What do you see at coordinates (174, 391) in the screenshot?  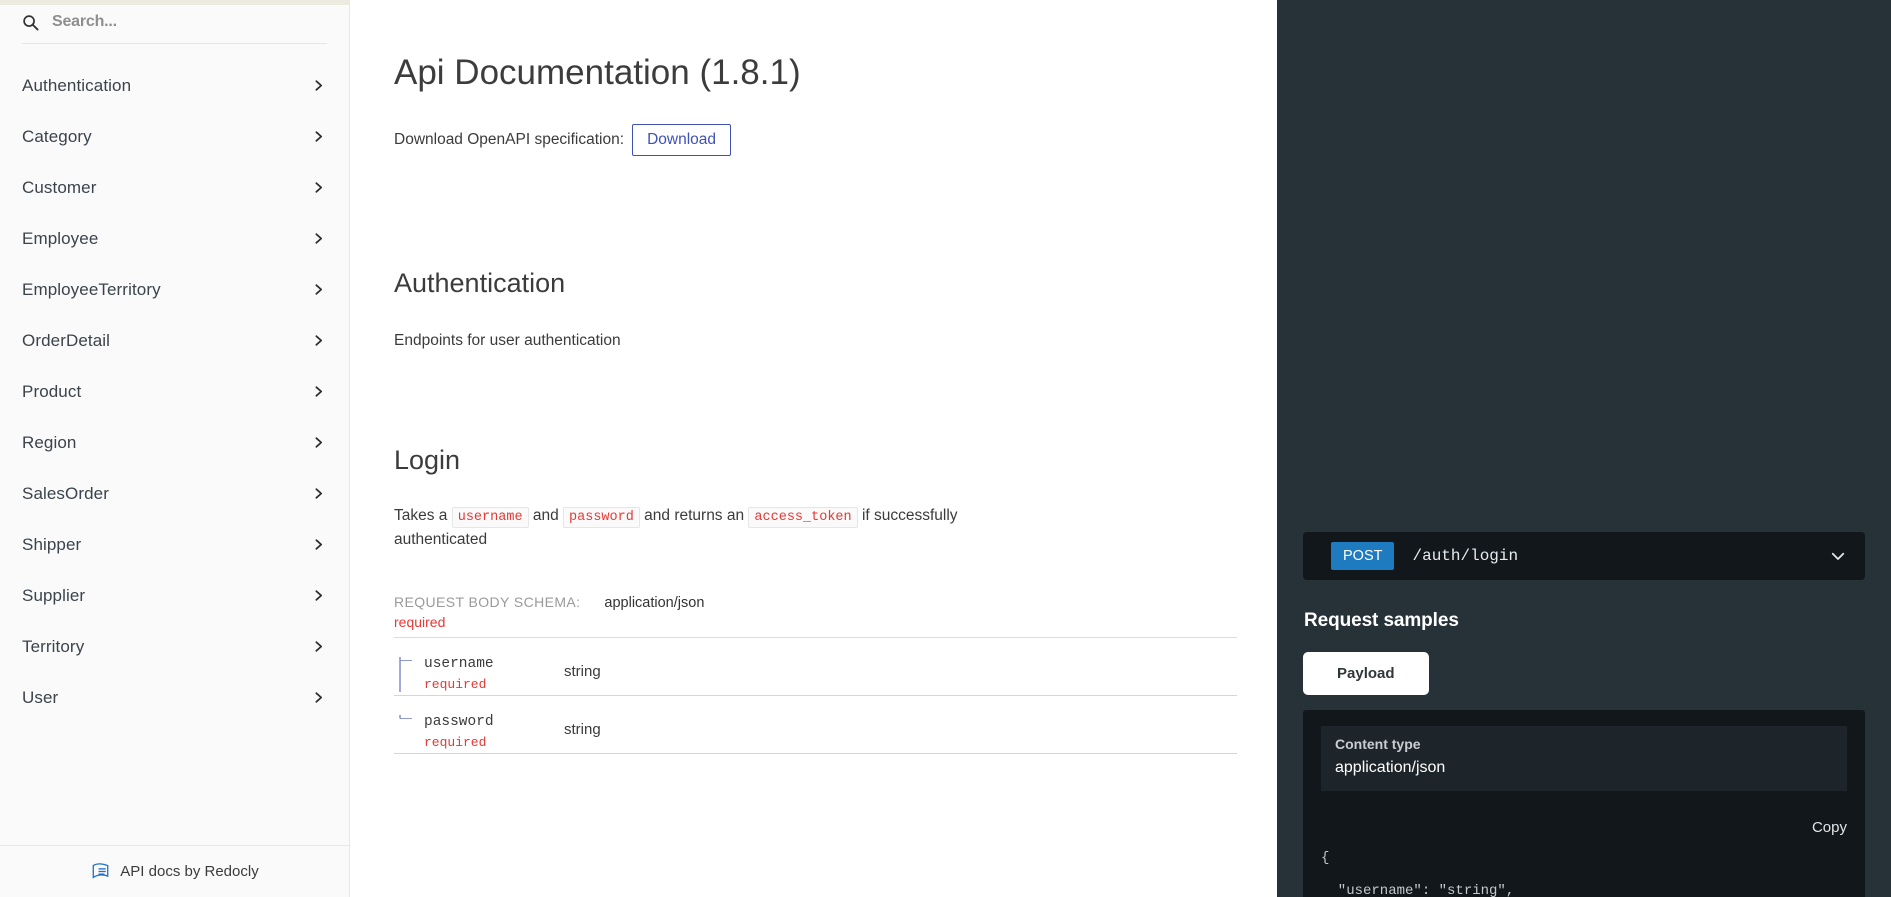 I see `sidebar-item-product: Product` at bounding box center [174, 391].